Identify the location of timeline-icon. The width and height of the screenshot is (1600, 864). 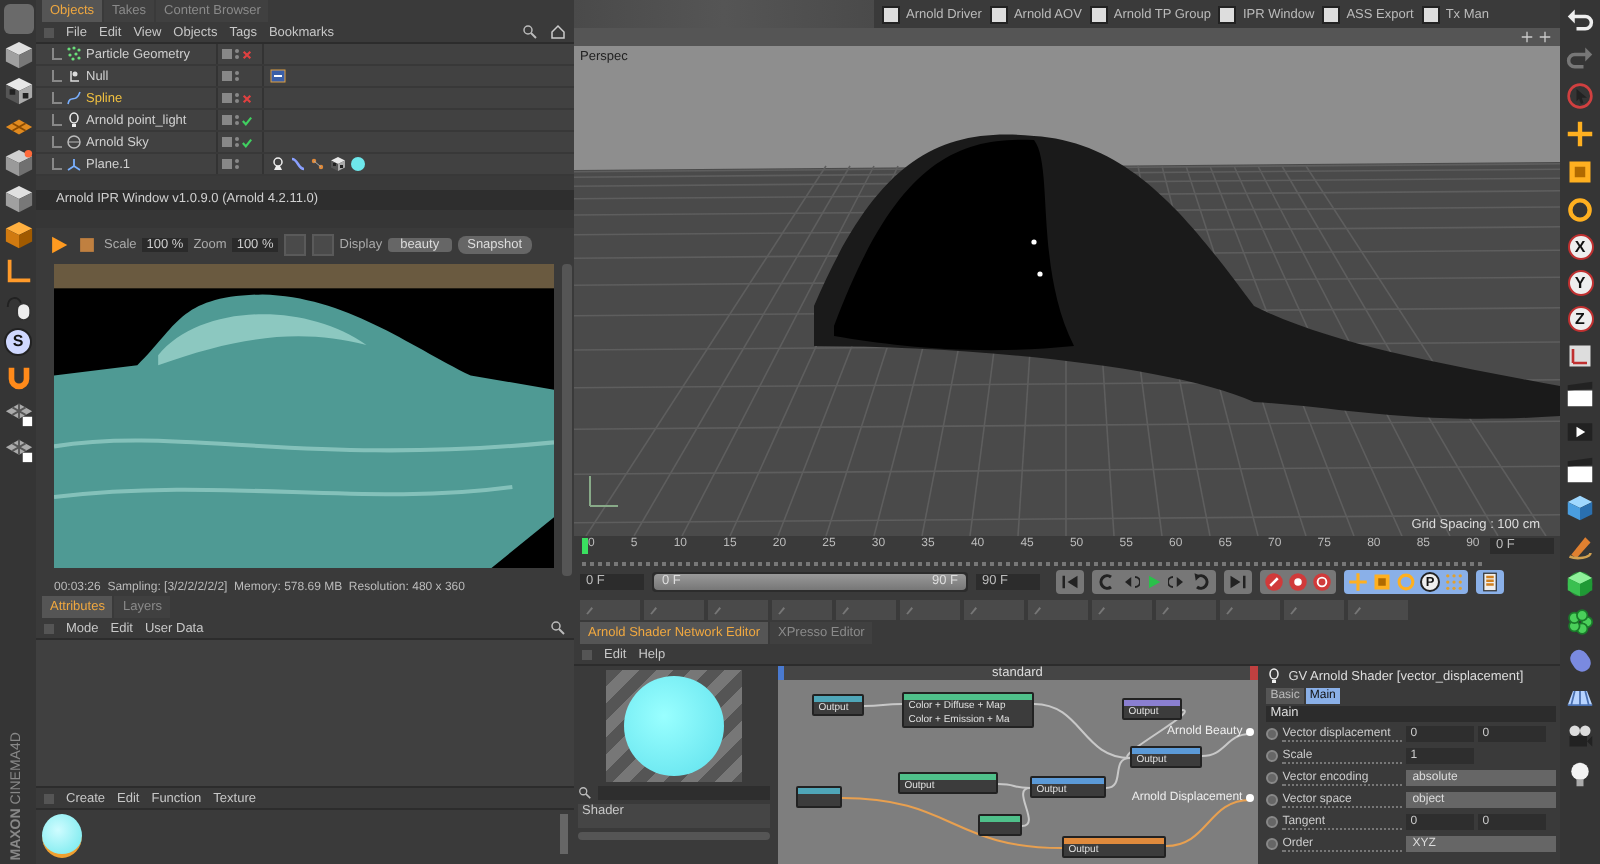
(1490, 582).